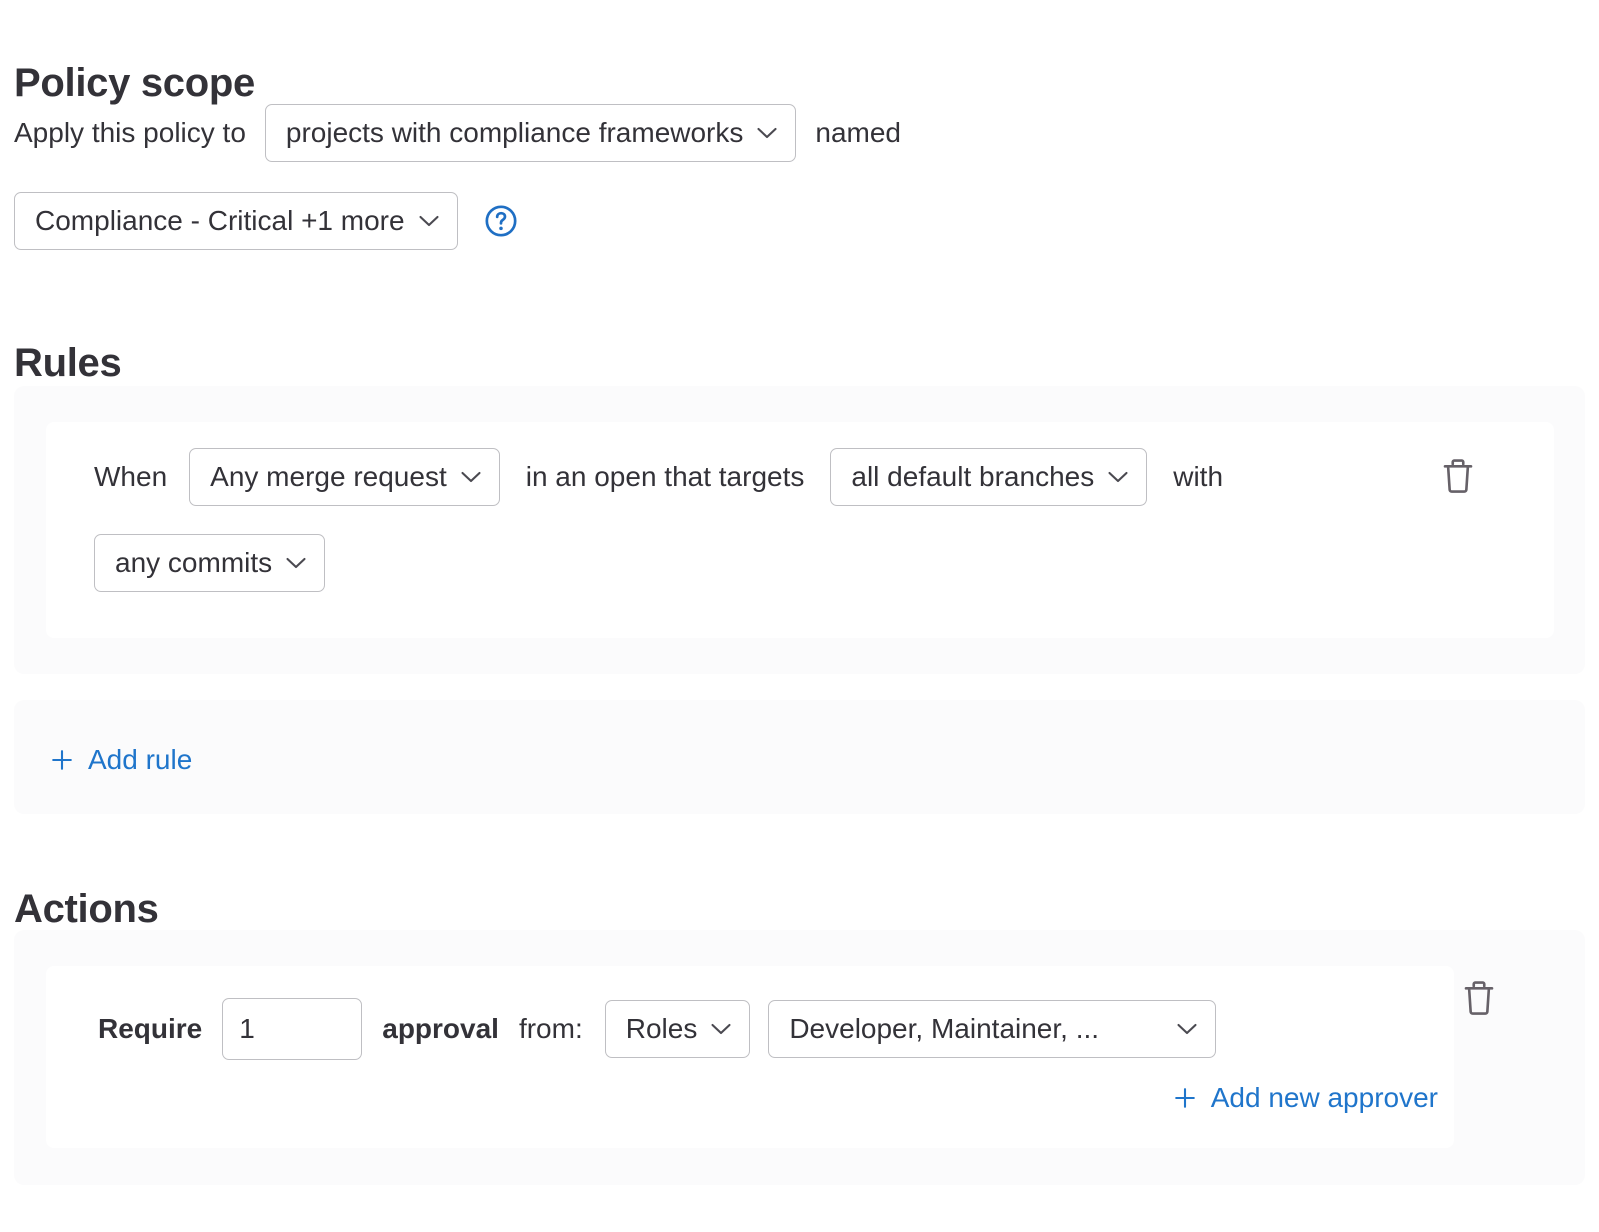 Image resolution: width=1599 pixels, height=1232 pixels. I want to click on commits-dropdown-value: any commits, so click(194, 562).